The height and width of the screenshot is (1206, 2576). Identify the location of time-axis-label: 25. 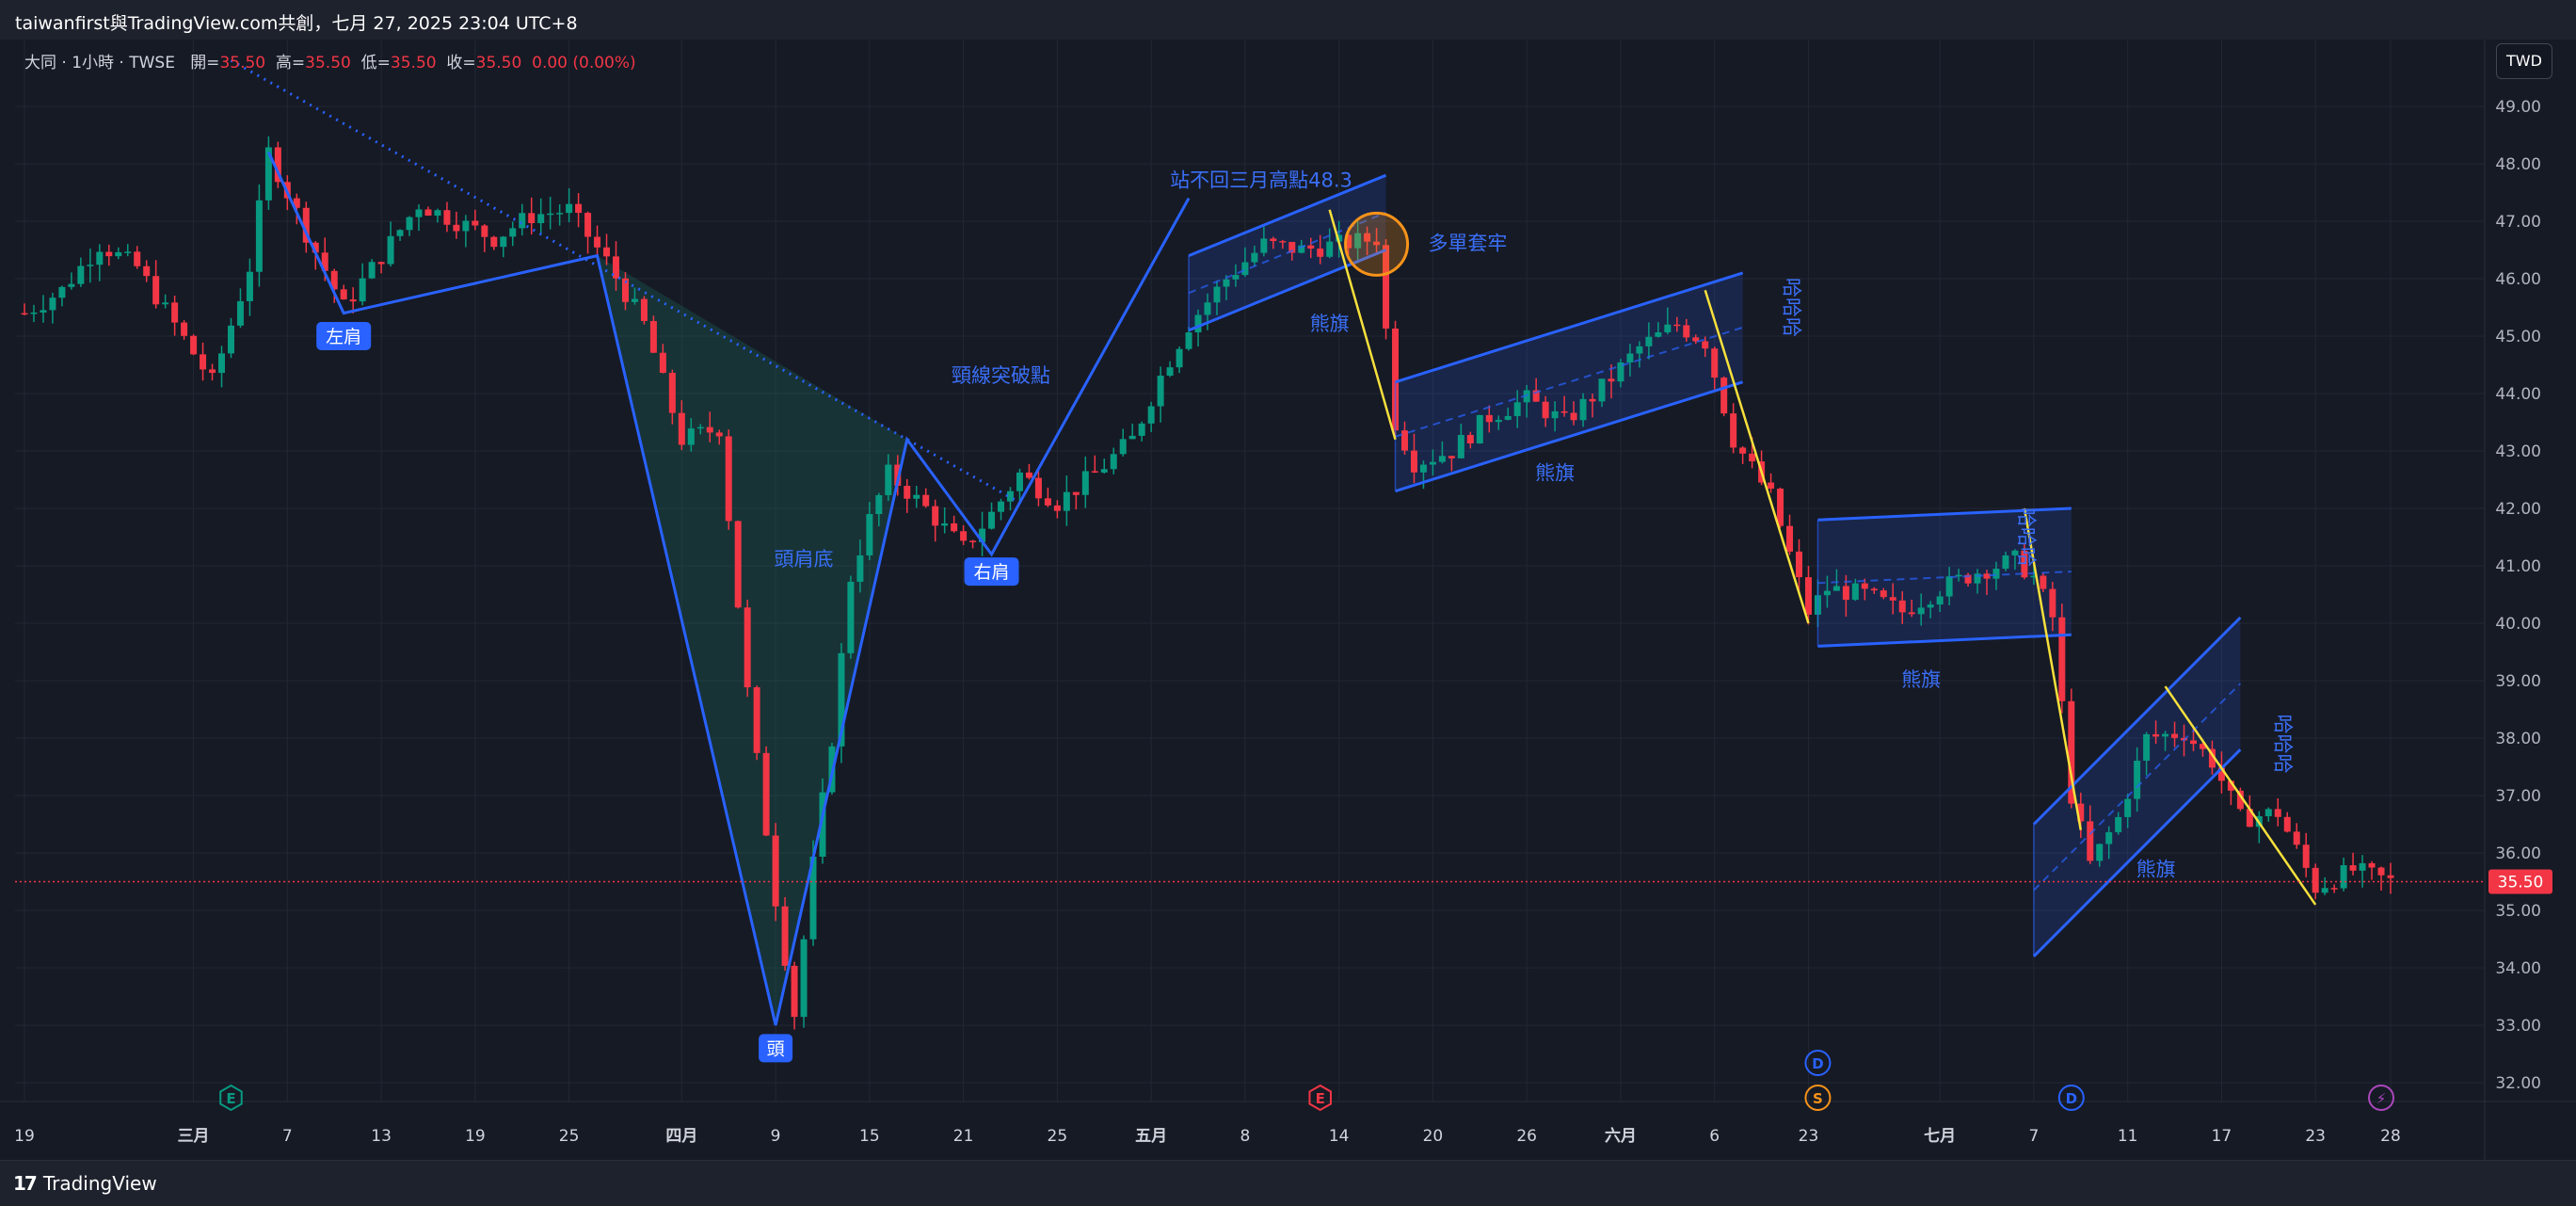
(569, 1136).